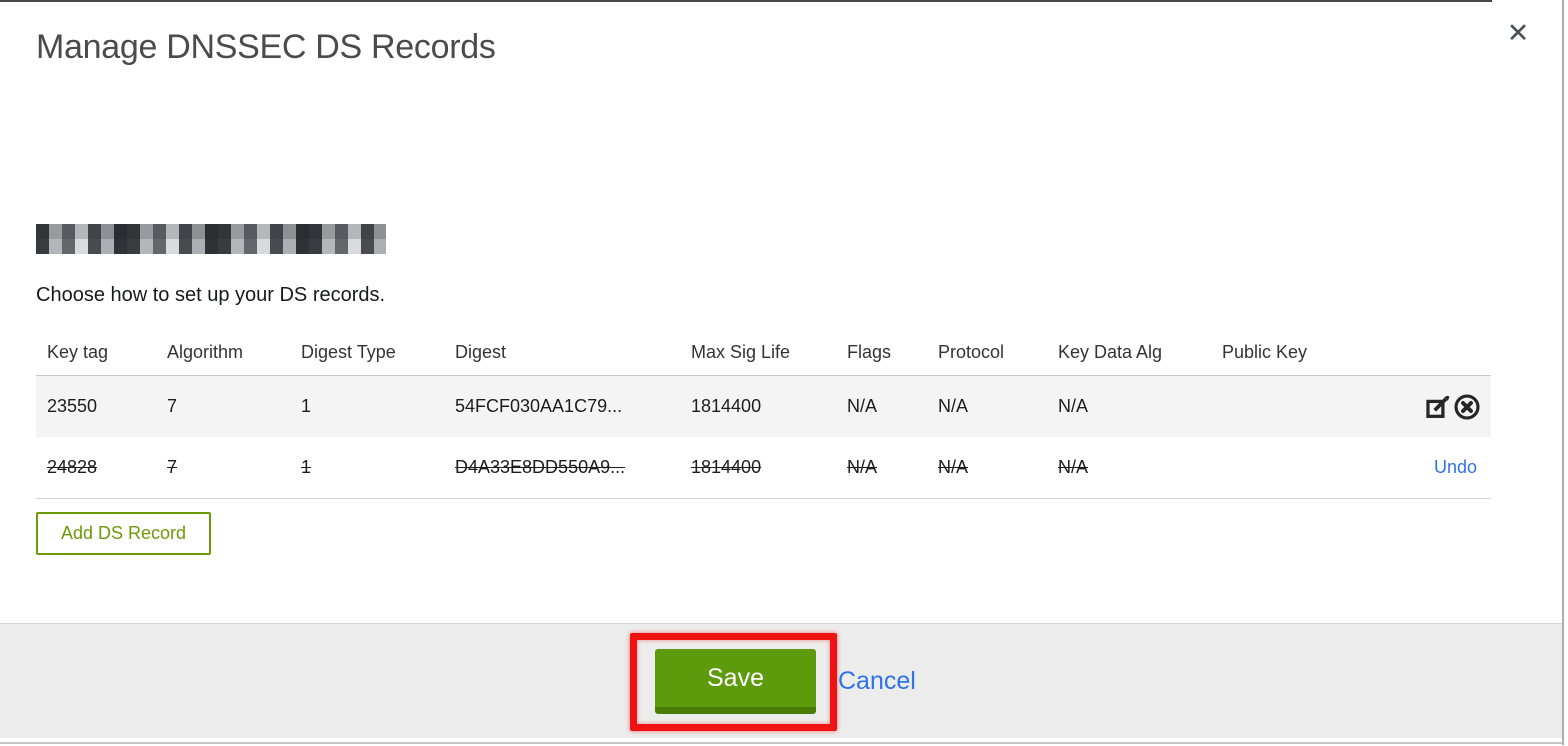  I want to click on window-top-edge, so click(746, 1).